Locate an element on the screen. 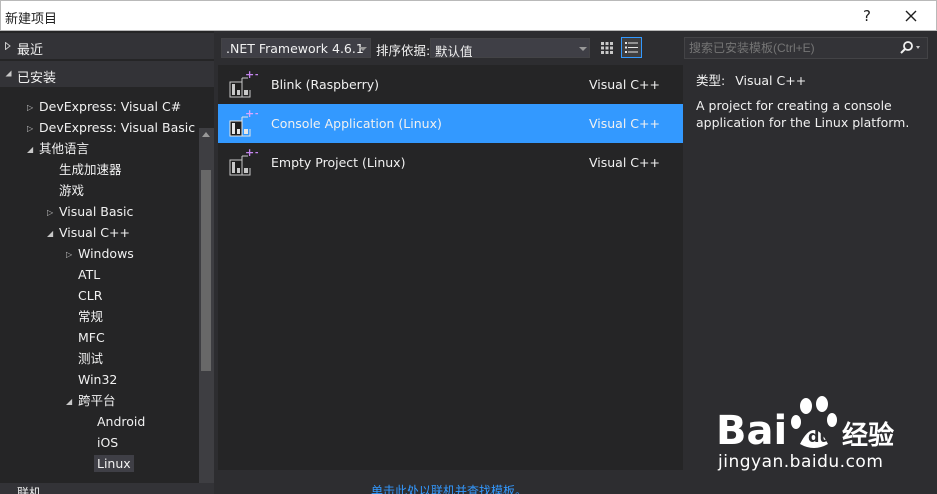 Image resolution: width=937 pixels, height=494 pixels. close-button is located at coordinates (911, 16).